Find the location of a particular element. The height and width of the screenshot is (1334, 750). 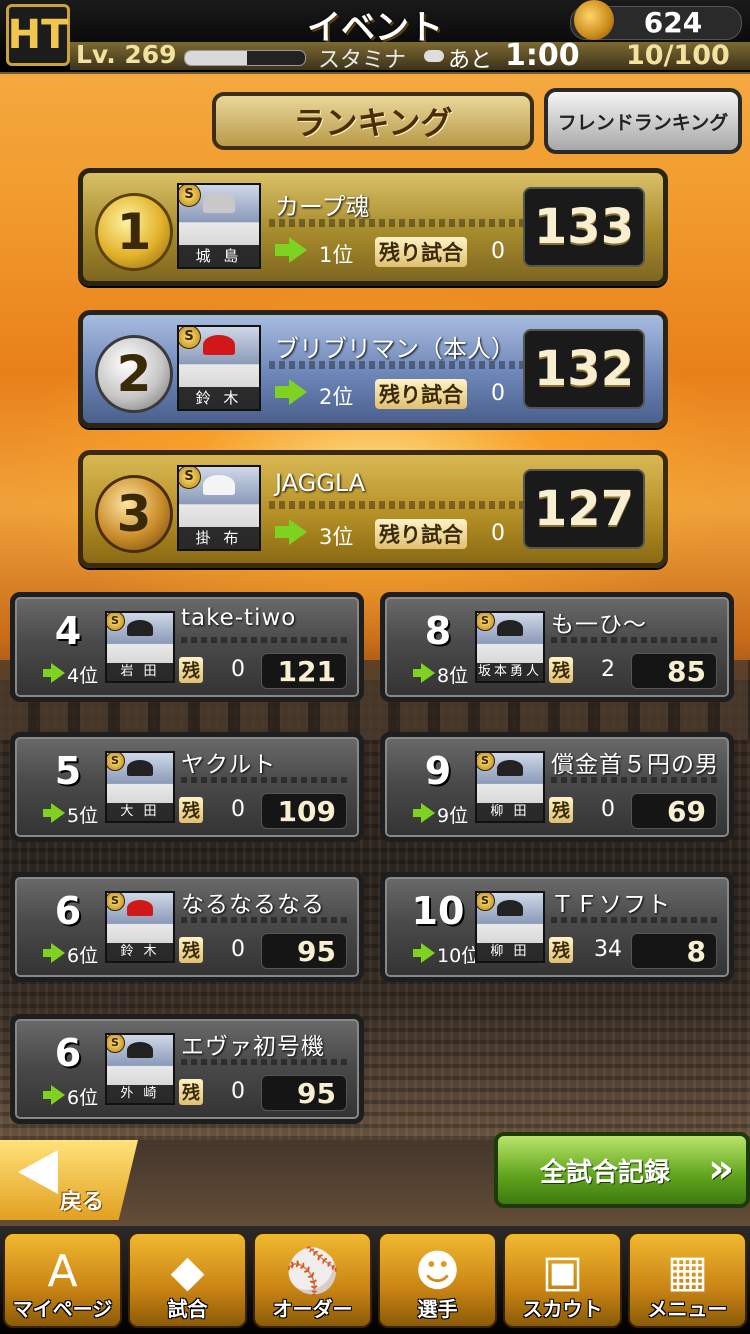

player-avatar: S 岩 田 is located at coordinates (140, 647).